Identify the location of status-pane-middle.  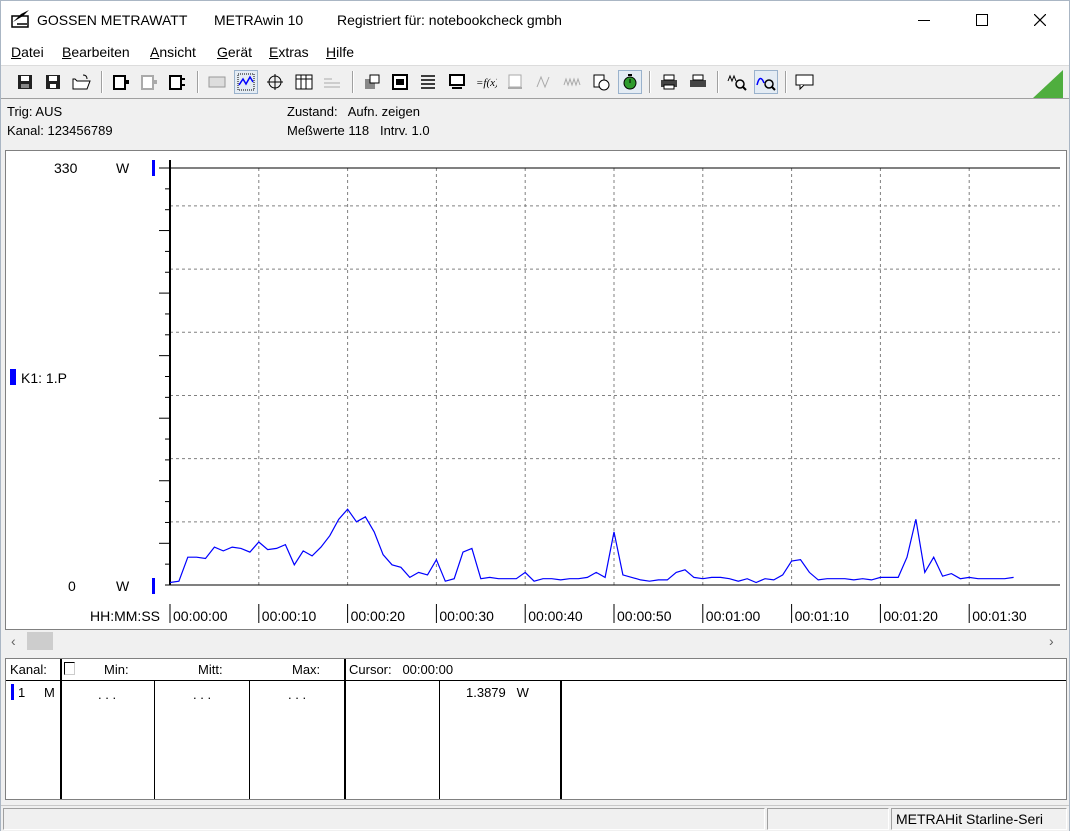
(828, 819).